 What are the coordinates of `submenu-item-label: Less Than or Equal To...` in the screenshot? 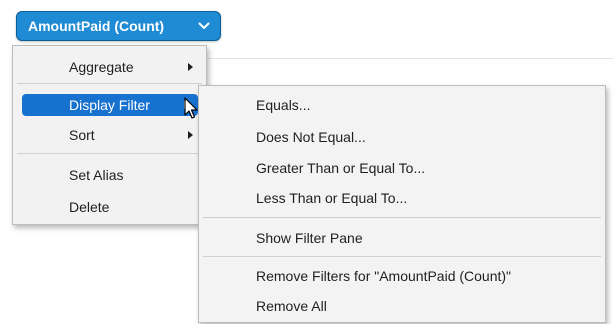 It's located at (332, 198).